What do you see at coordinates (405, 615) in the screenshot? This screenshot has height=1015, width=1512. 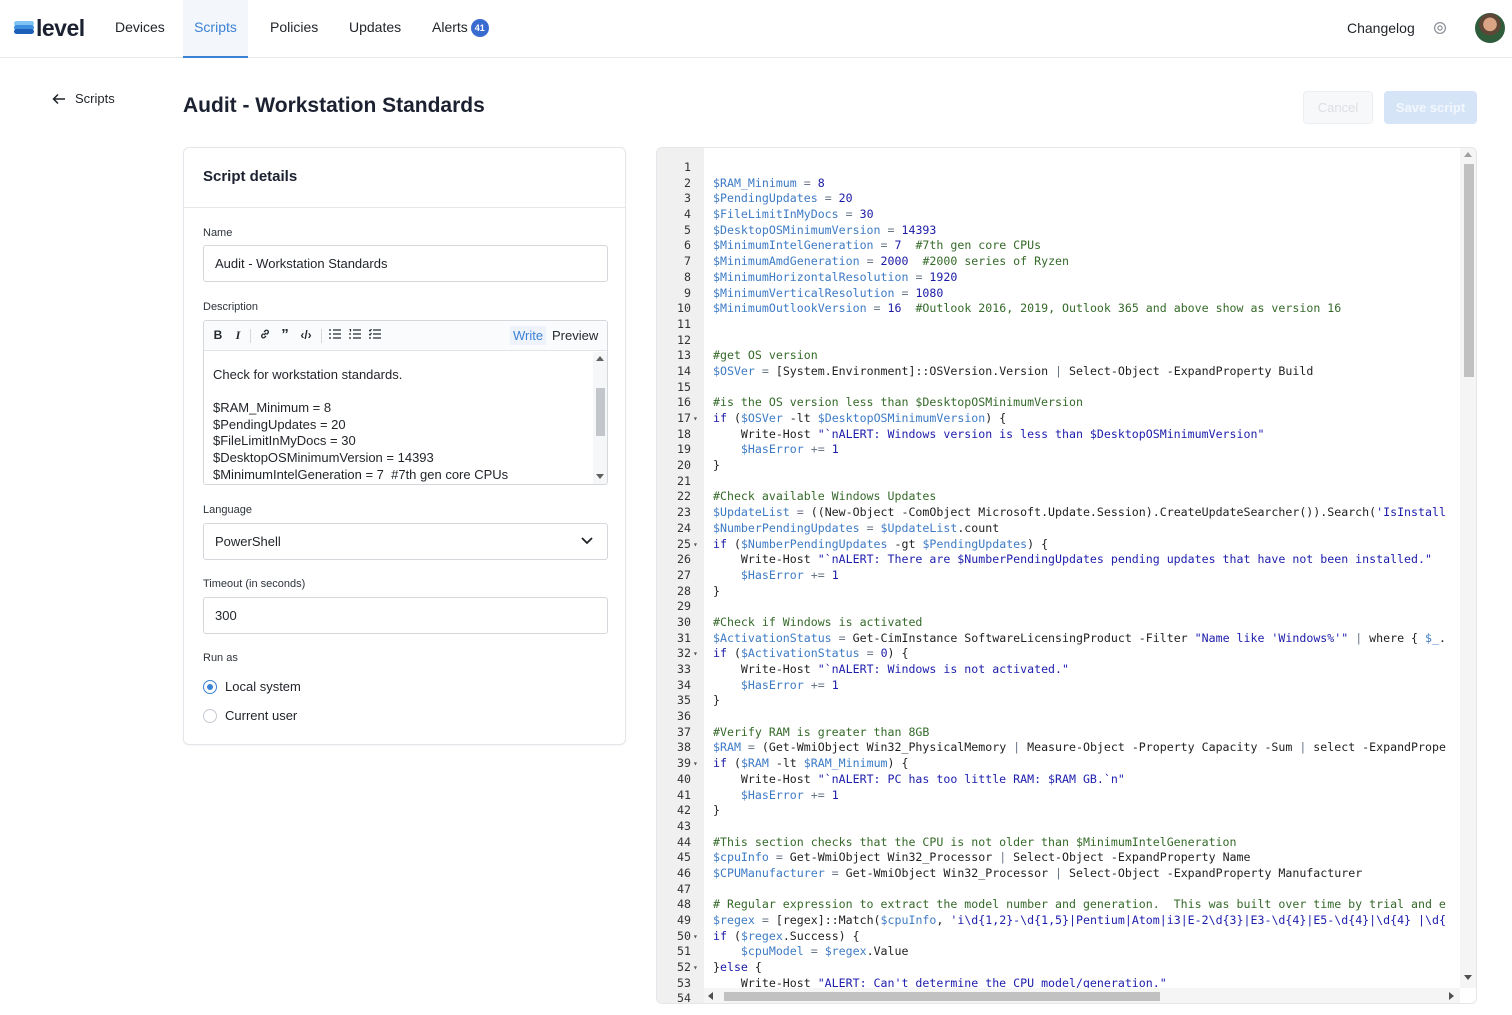 I see `timeout-input: 300` at bounding box center [405, 615].